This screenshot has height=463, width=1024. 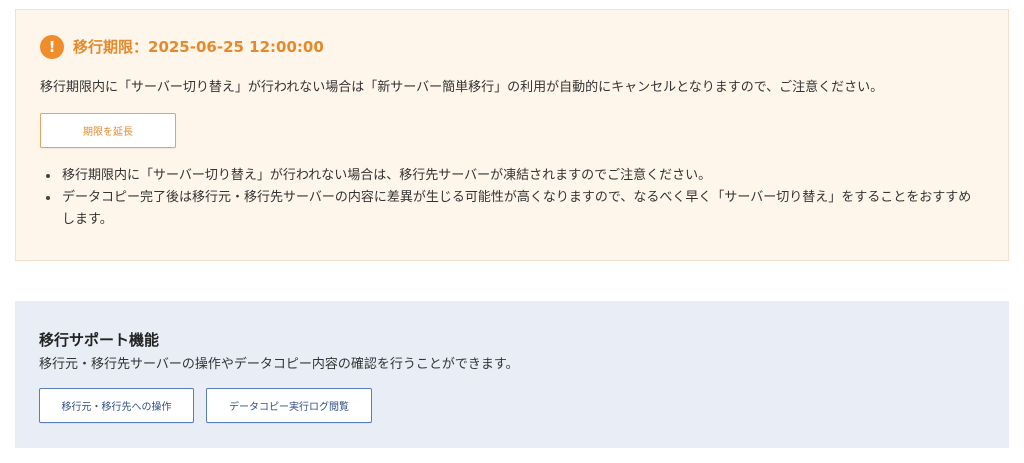 I want to click on copy-log-view-button: データコピー実行ログ閲覧, so click(x=289, y=405).